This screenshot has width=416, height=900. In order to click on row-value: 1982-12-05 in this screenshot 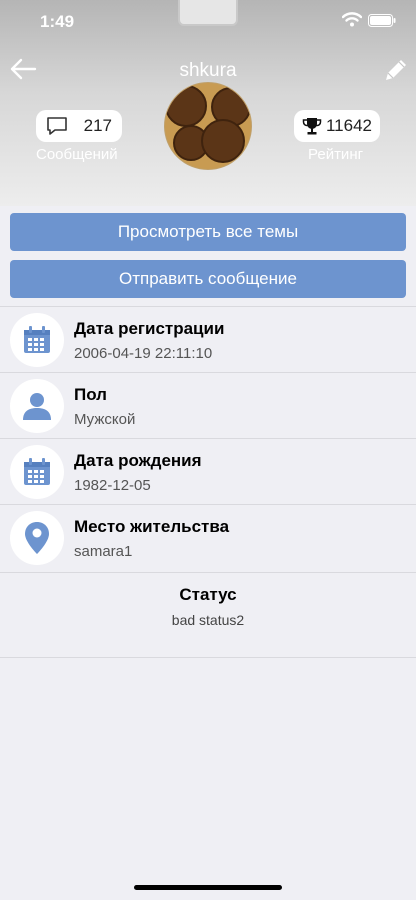, I will do `click(112, 485)`.